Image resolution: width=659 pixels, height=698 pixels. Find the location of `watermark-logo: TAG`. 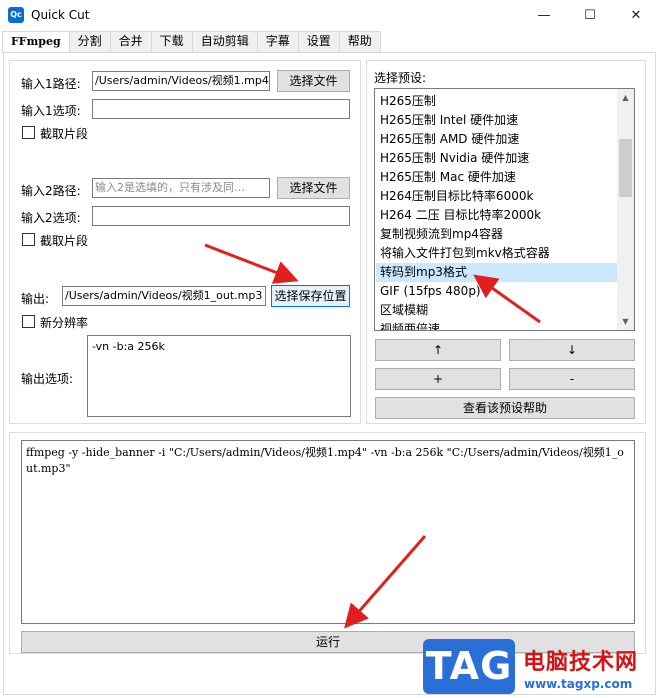

watermark-logo: TAG is located at coordinates (469, 666).